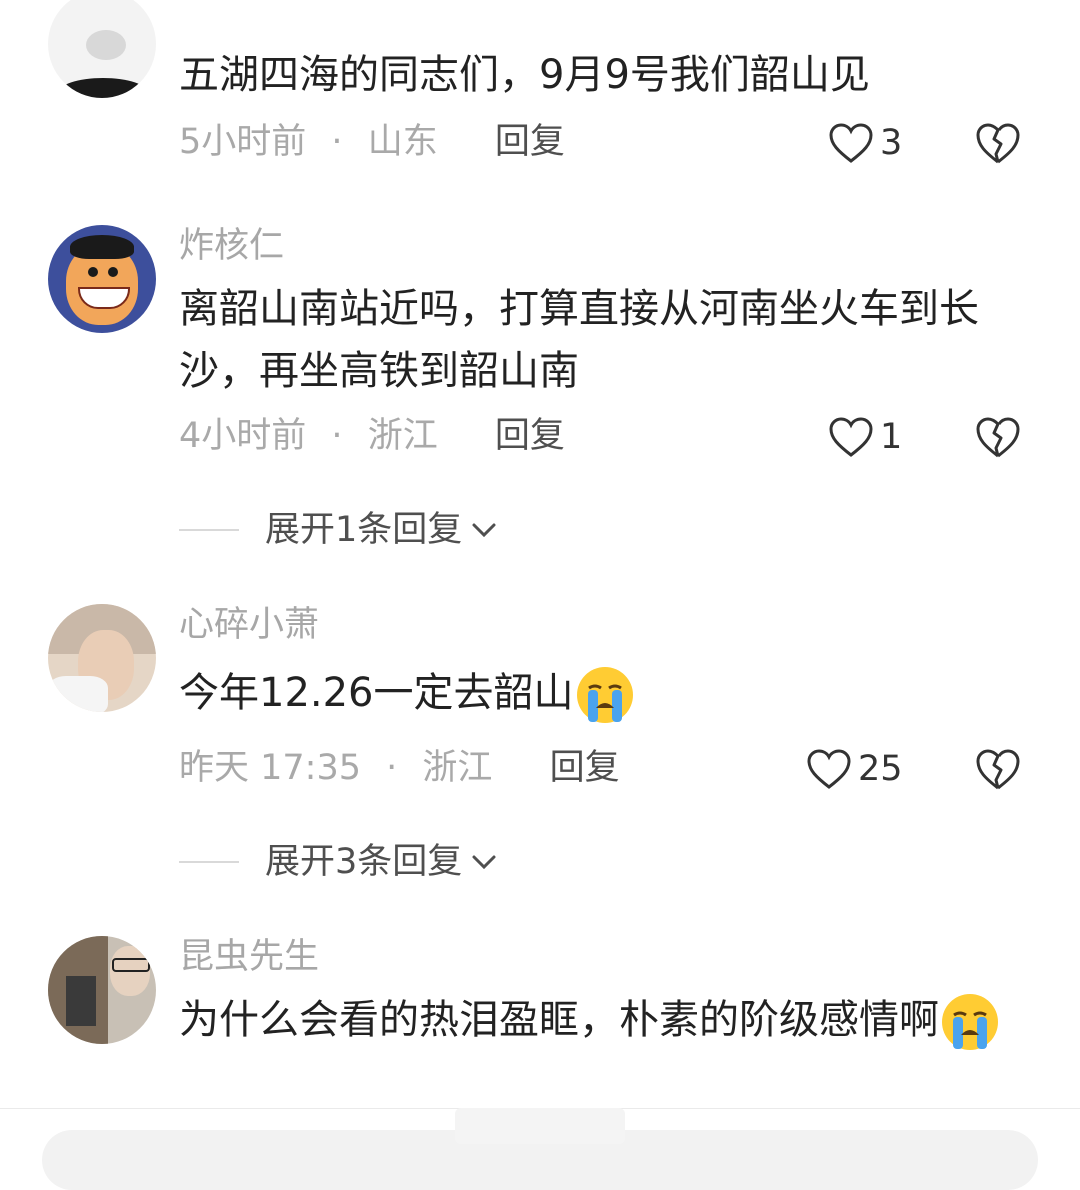 This screenshot has width=1080, height=1190. I want to click on comment-meta: 昨天 17:35 · 浙江 回复, so click(399, 768).